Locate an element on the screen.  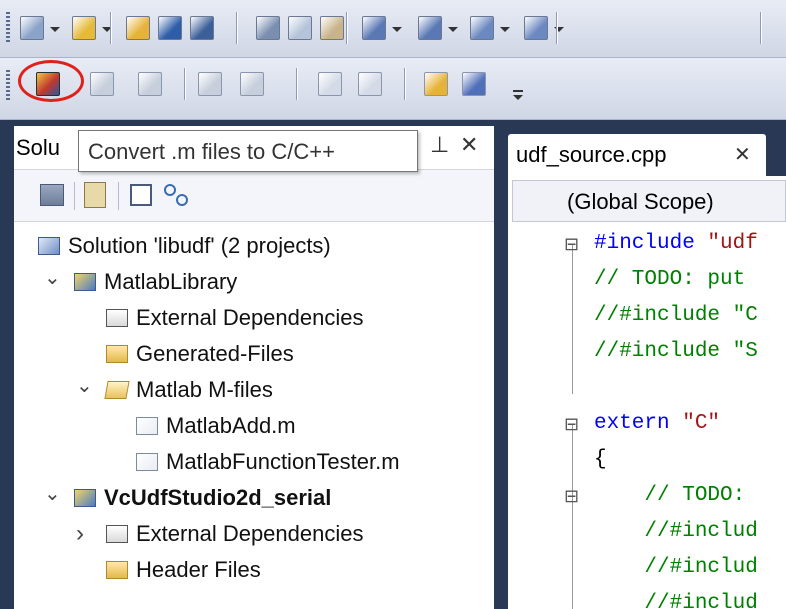
stop-icon is located at coordinates (370, 84).